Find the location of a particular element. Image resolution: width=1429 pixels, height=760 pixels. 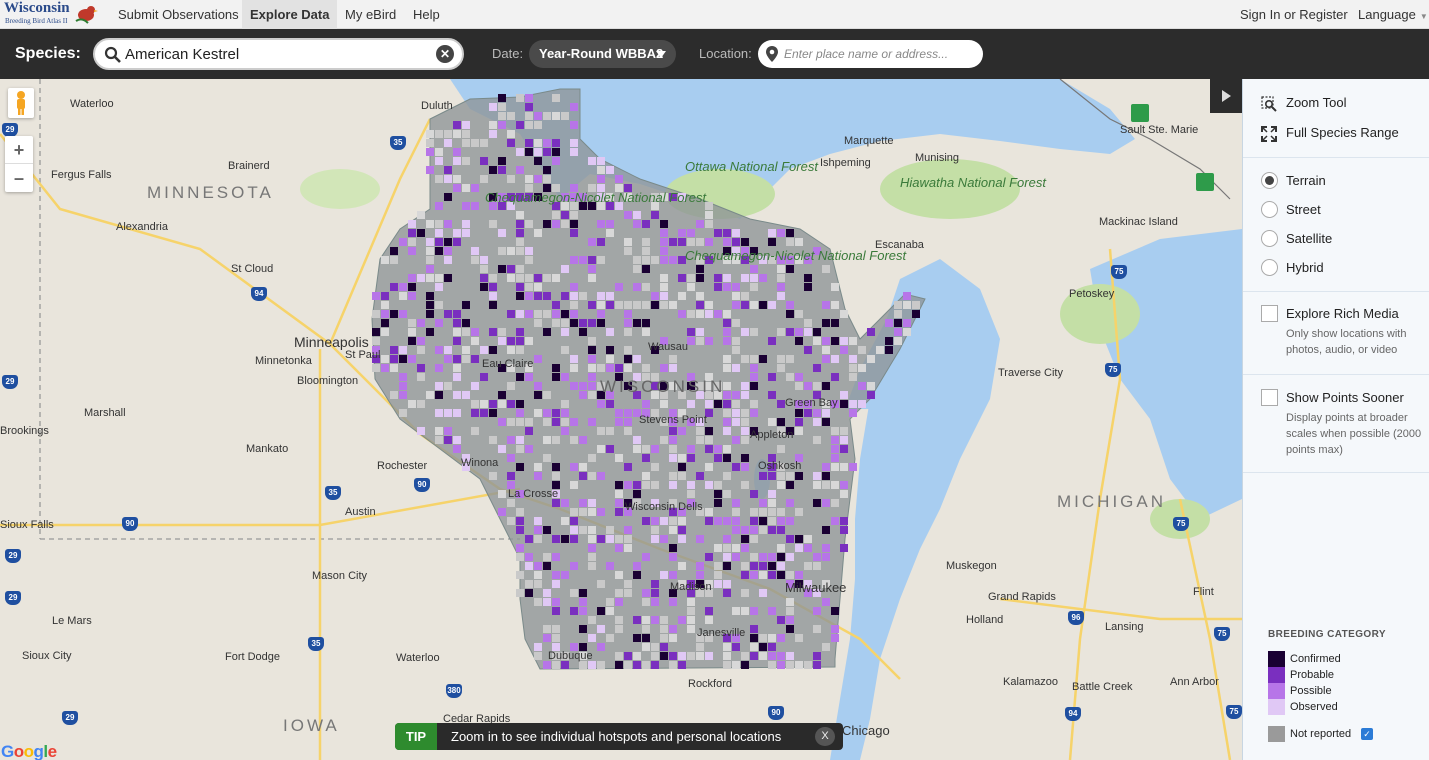

nav-sign-in: Sign In or Register is located at coordinates (1294, 14).